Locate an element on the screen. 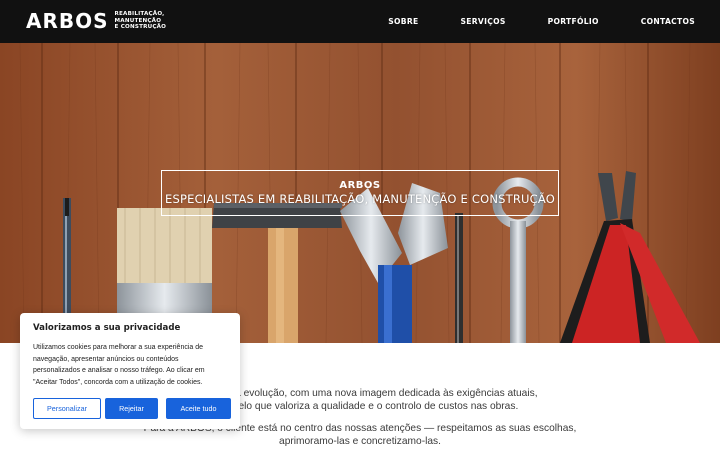 The height and width of the screenshot is (450, 720). nav-sobre: SOBRE is located at coordinates (403, 21).